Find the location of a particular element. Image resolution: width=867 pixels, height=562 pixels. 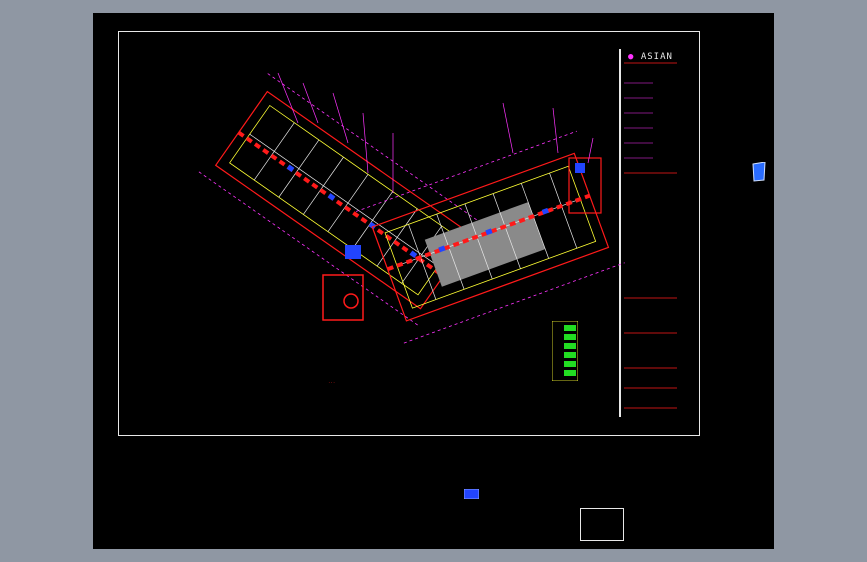

ucs-icon is located at coordinates (471, 494).